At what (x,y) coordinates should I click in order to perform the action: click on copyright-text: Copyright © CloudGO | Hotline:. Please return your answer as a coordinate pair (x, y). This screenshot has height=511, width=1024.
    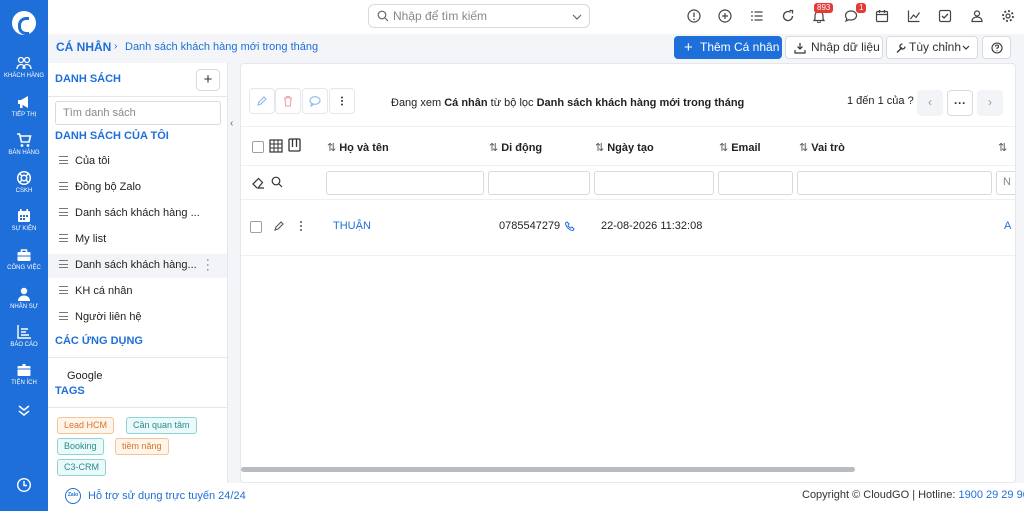
    Looking at the image, I should click on (879, 495).